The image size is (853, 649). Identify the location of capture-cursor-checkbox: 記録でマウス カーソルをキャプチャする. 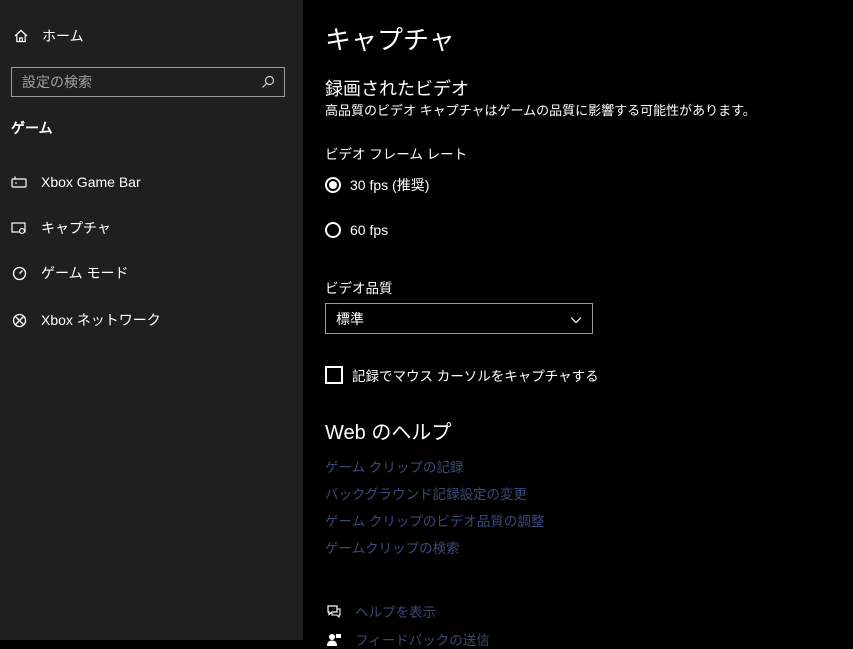
(462, 375).